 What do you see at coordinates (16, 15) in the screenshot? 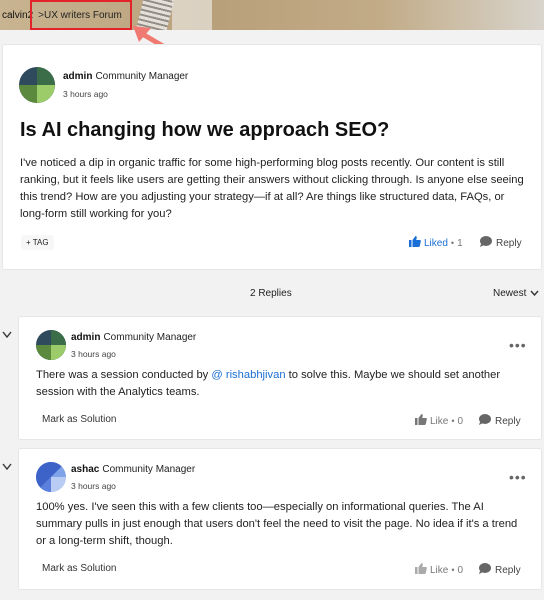
I see `breadcrumb-home-link: calvin2` at bounding box center [16, 15].